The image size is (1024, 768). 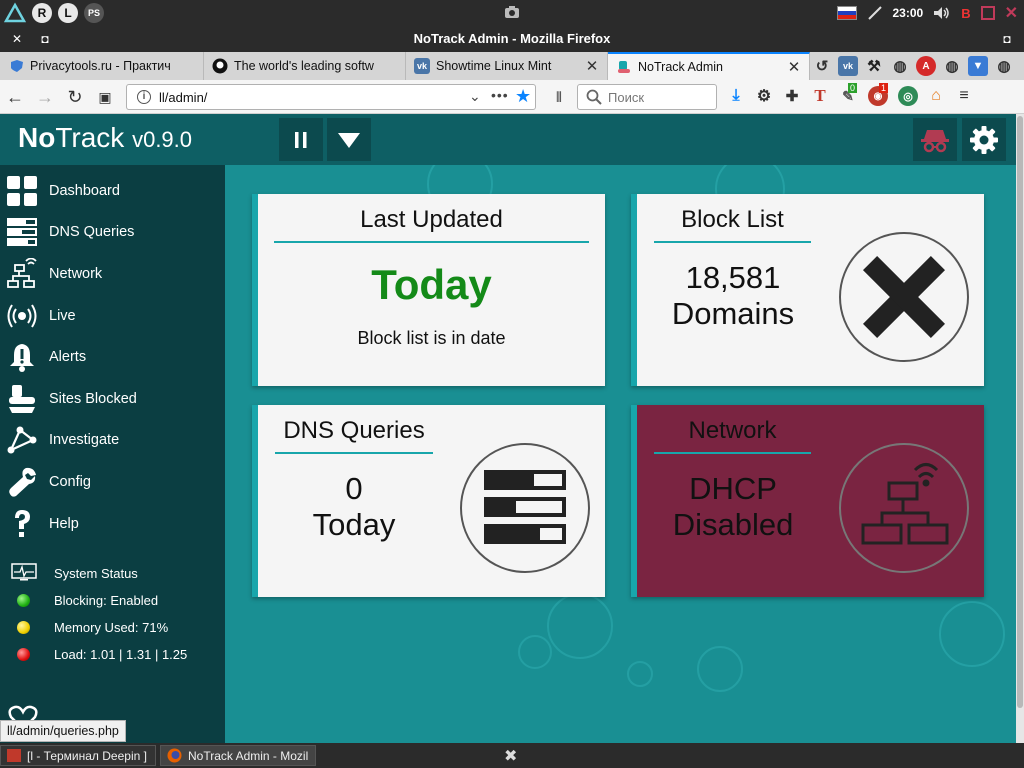 I want to click on tab-showtime: vk Showtime Linux Mint ✕, so click(x=507, y=66).